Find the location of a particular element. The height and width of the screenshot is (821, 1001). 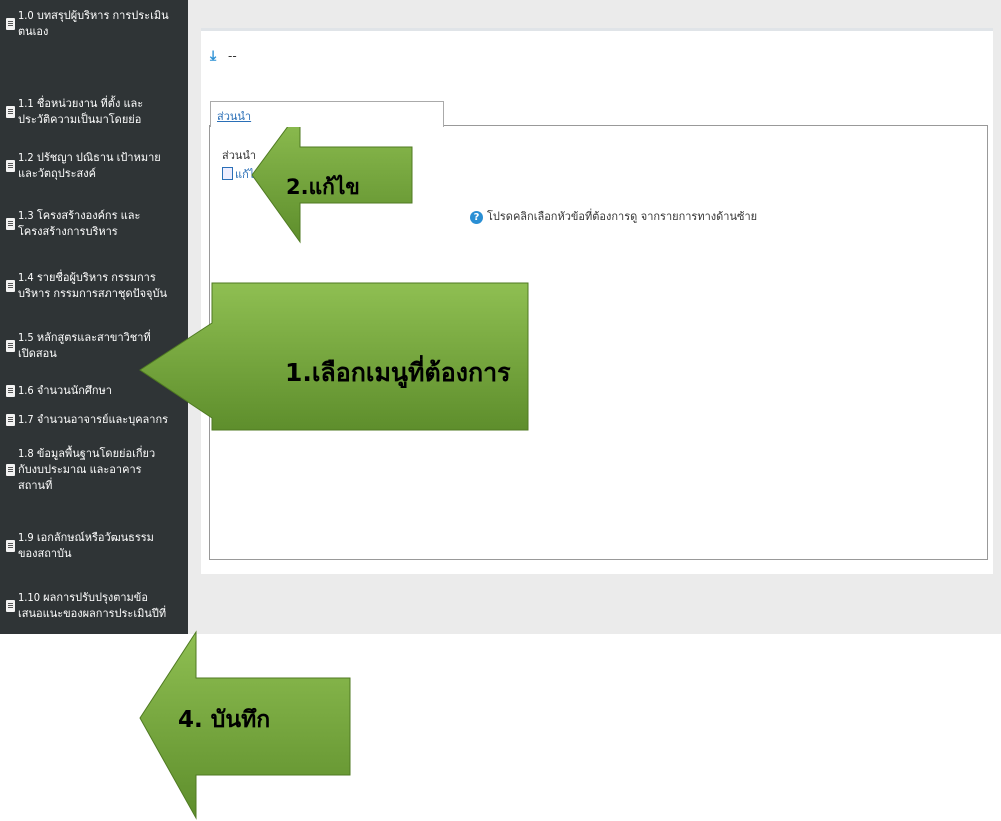

tab-intro-label: ส่วนนำ is located at coordinates (234, 116).